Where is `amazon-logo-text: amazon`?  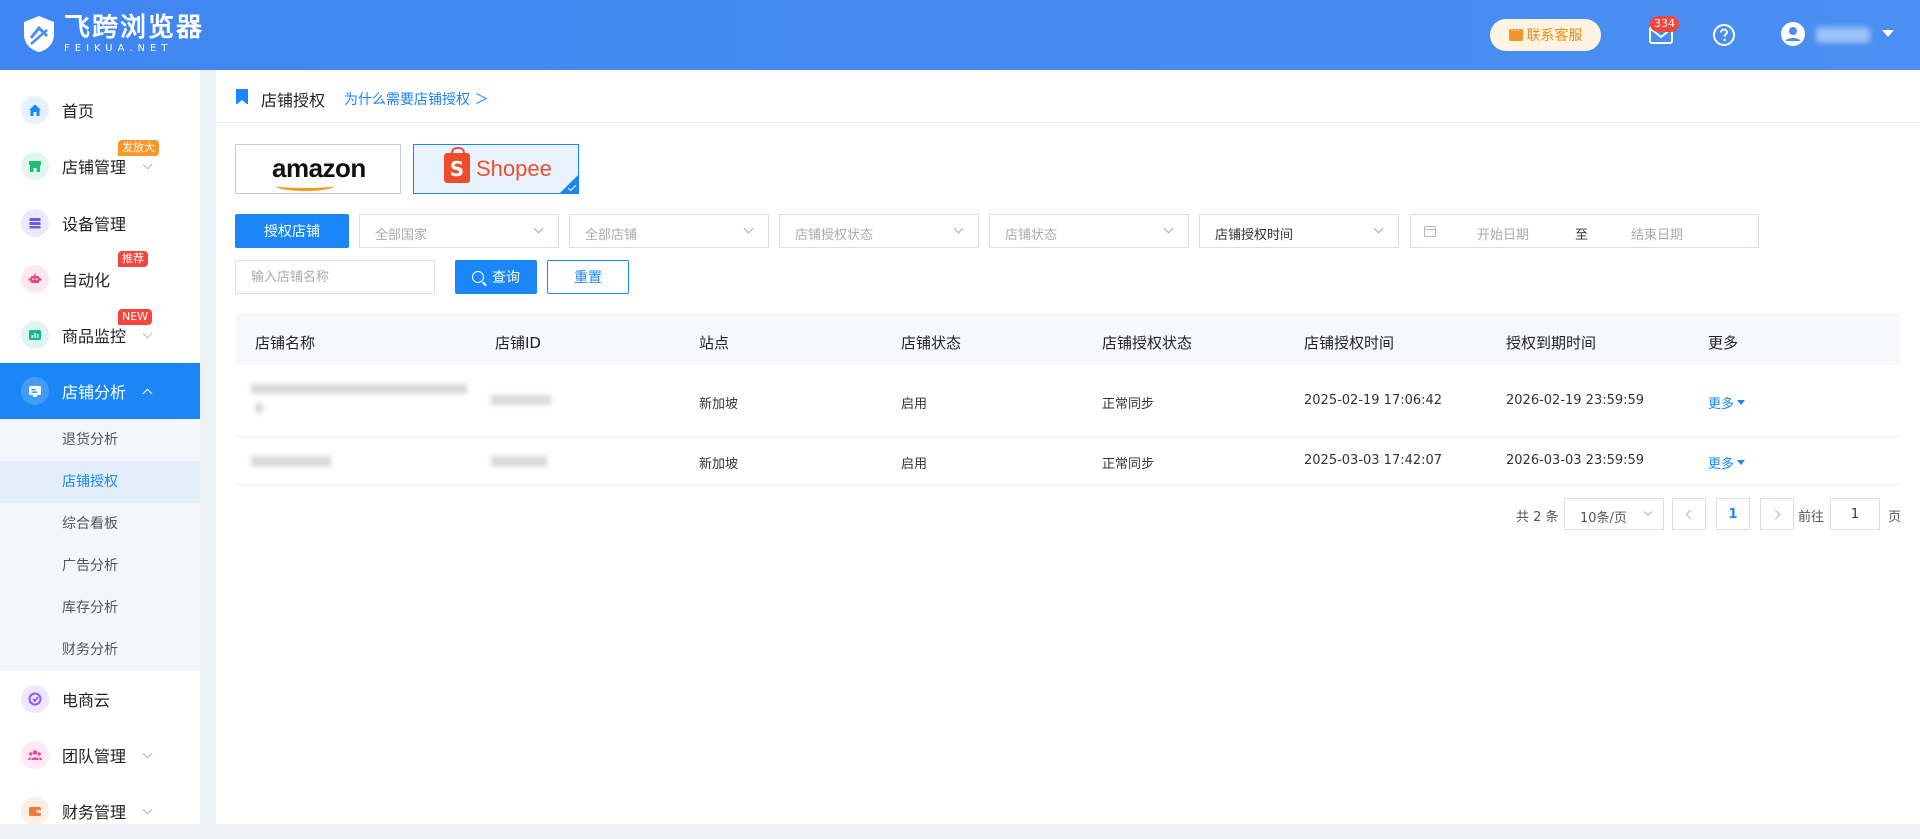
amazon-logo-text: amazon is located at coordinates (319, 168).